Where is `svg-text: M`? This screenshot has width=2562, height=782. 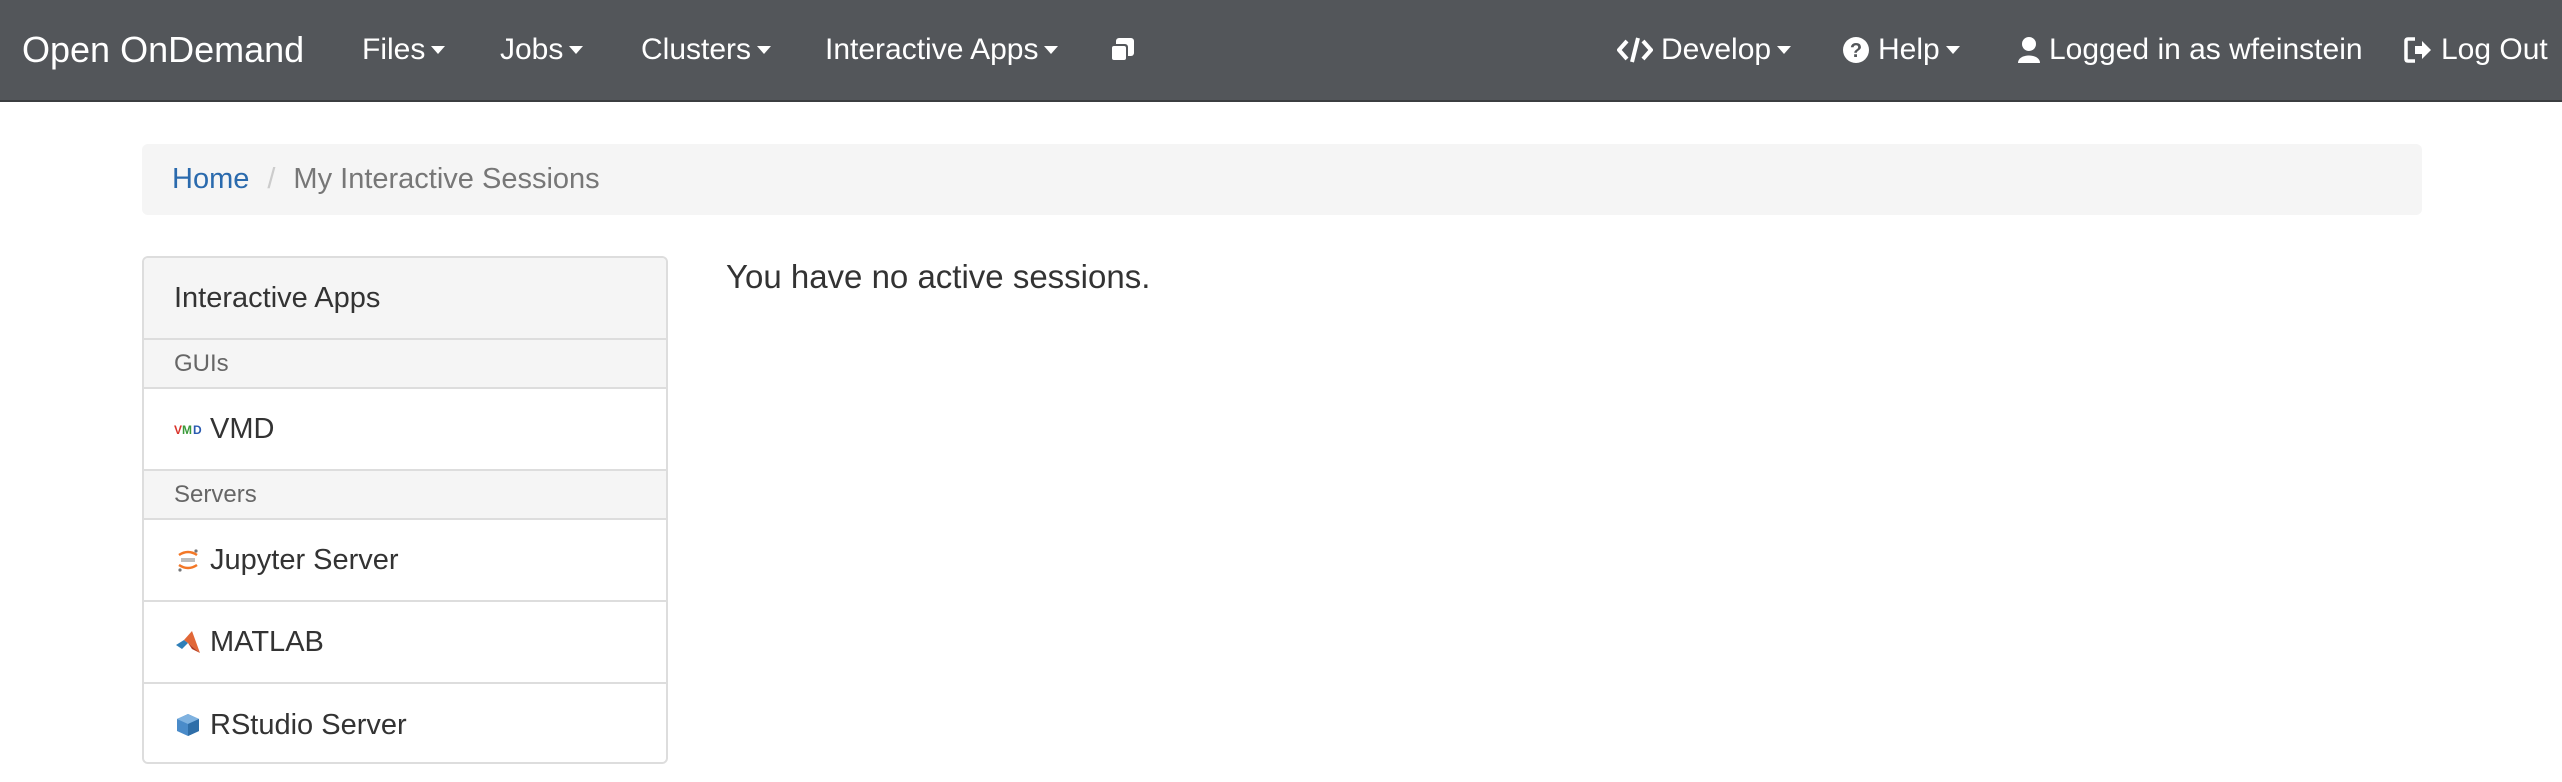 svg-text: M is located at coordinates (187, 429).